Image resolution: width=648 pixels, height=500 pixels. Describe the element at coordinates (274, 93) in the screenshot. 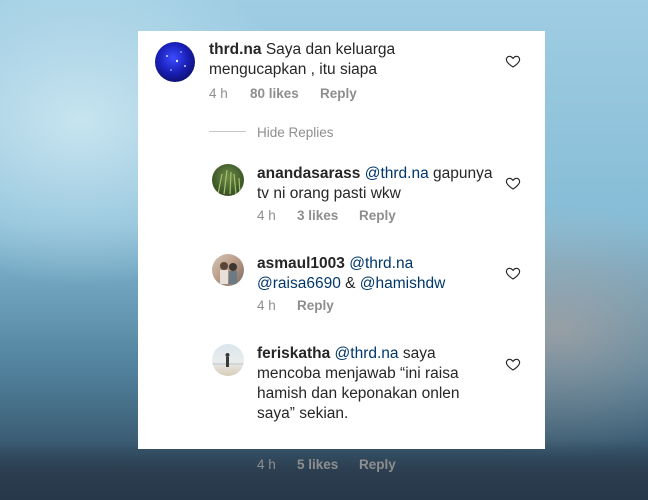

I see `likes-count: 80 likes` at that location.